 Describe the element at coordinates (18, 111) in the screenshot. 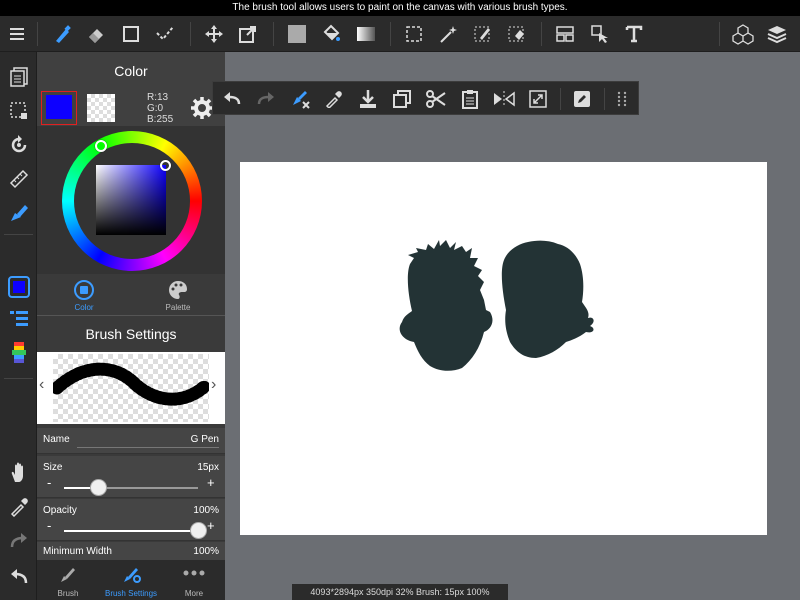

I see `selection-icon` at that location.